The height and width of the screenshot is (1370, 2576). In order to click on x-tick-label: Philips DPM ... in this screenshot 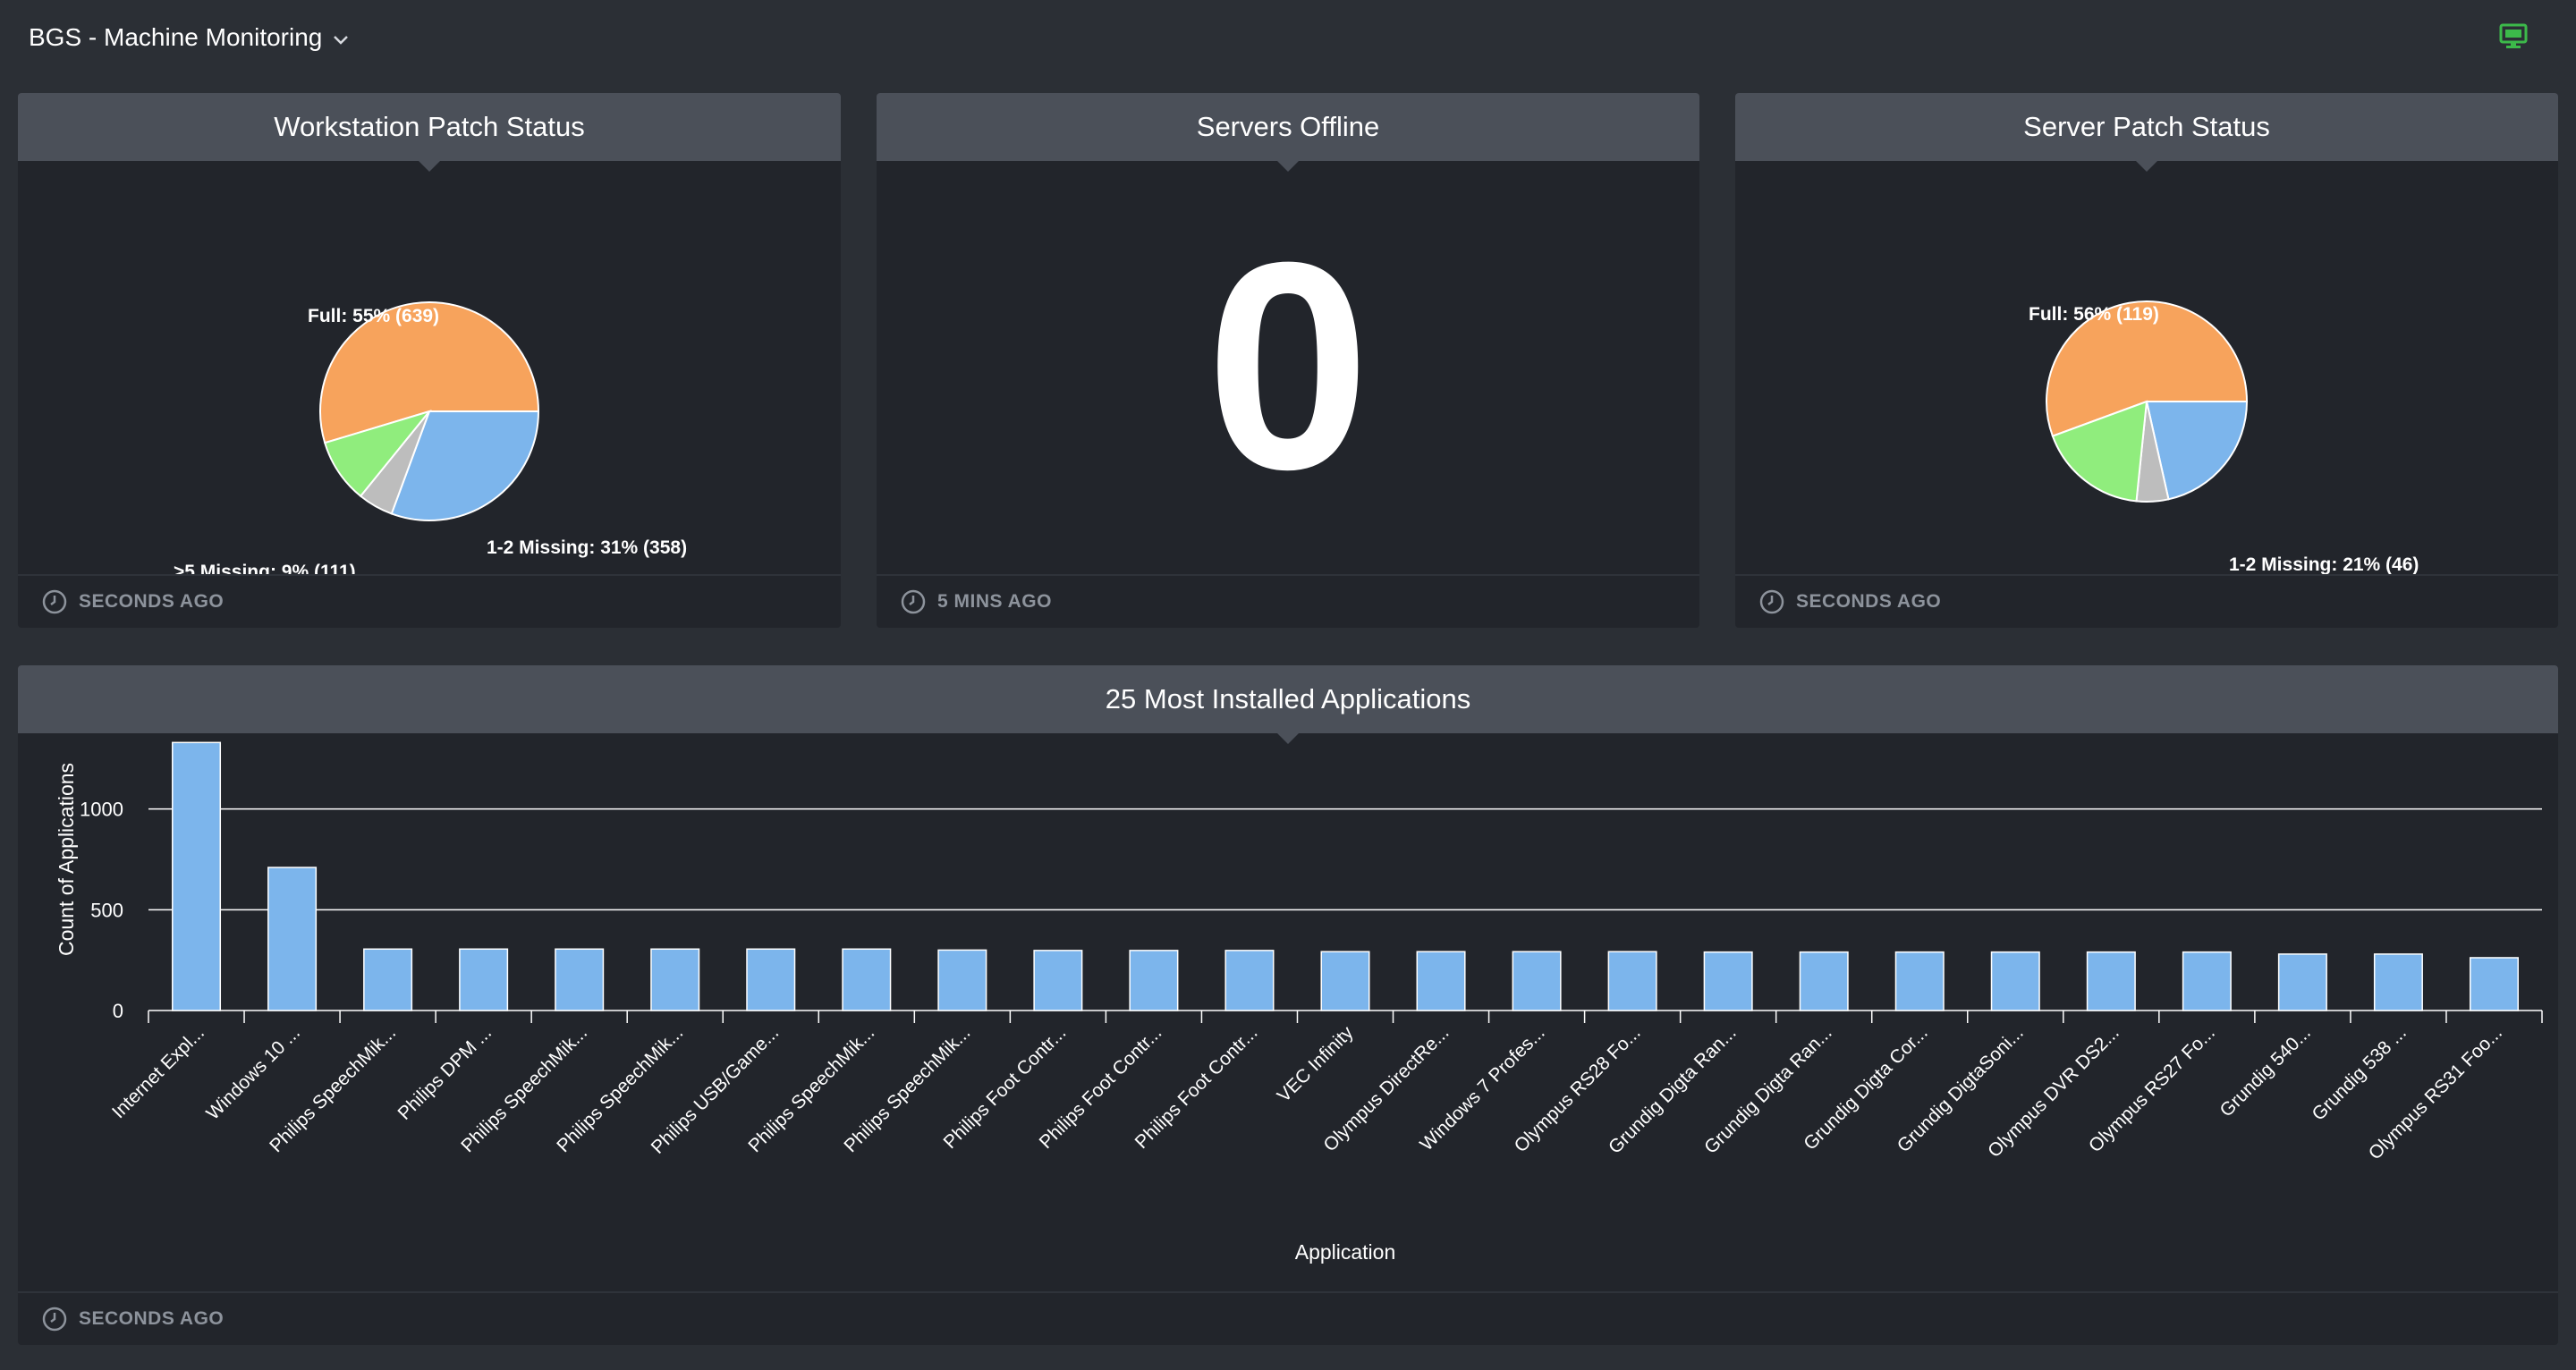, I will do `click(445, 1073)`.